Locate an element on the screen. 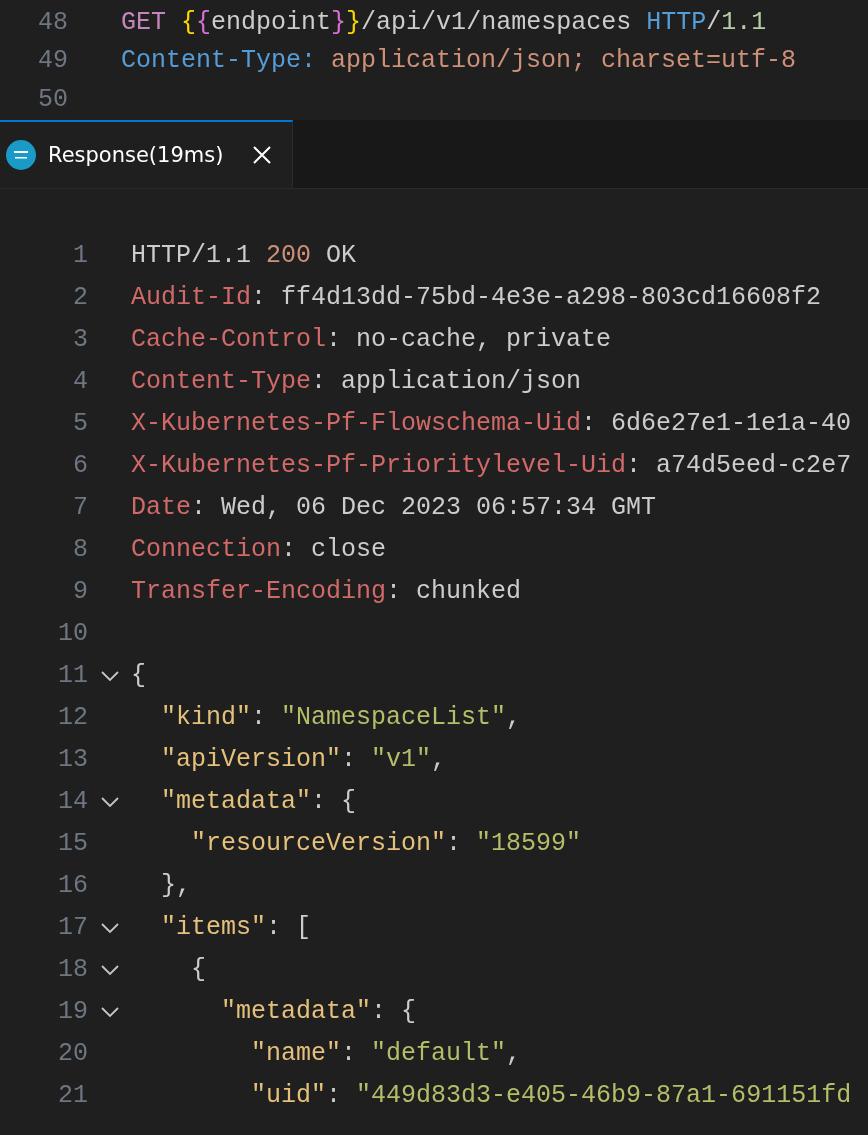 The height and width of the screenshot is (1135, 868). code-line: X-Kubernetes-Pf-Flowschema-Uid: 6d6e27e1-1e1a-40 is located at coordinates (491, 423).